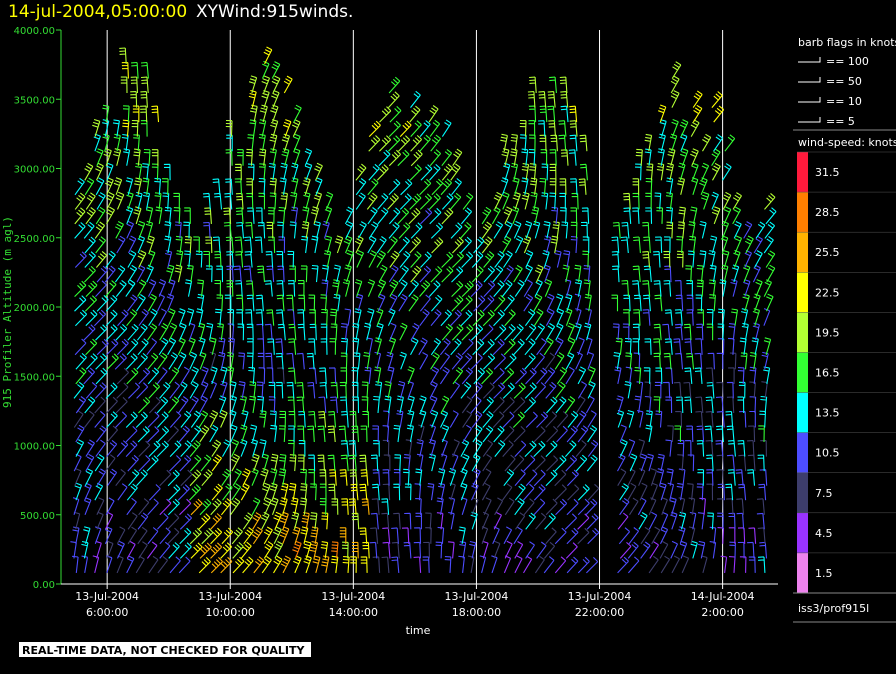 This screenshot has height=674, width=896. I want to click on x-axis-label: time, so click(418, 630).